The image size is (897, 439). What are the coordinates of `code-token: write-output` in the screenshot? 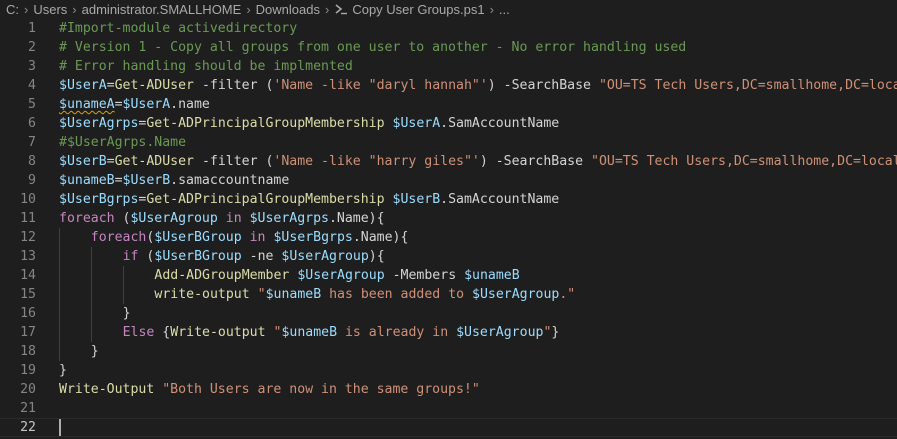 It's located at (202, 294).